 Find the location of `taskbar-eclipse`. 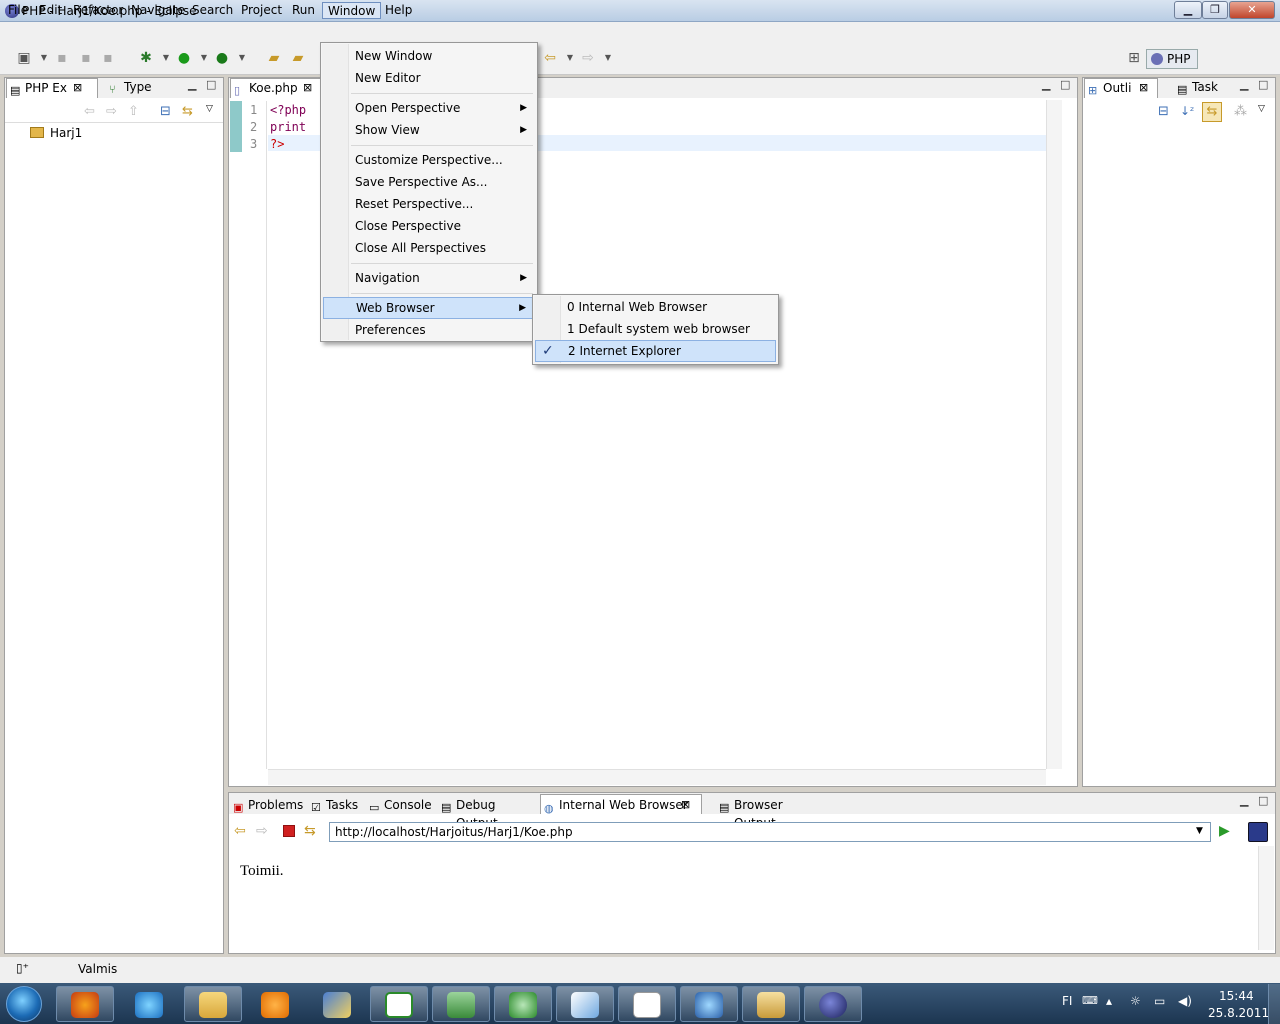

taskbar-eclipse is located at coordinates (833, 1004).